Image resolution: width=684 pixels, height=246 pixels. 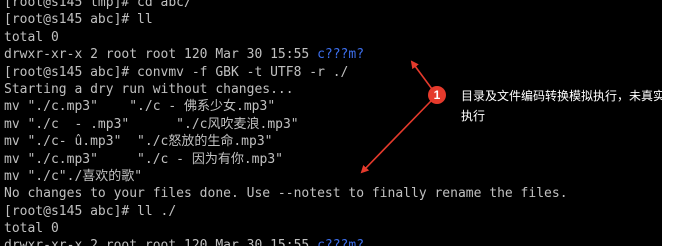 What do you see at coordinates (286, 159) in the screenshot?
I see `terminal-line: mv "./c.mp3" "./c - 因为有你.mp3"` at bounding box center [286, 159].